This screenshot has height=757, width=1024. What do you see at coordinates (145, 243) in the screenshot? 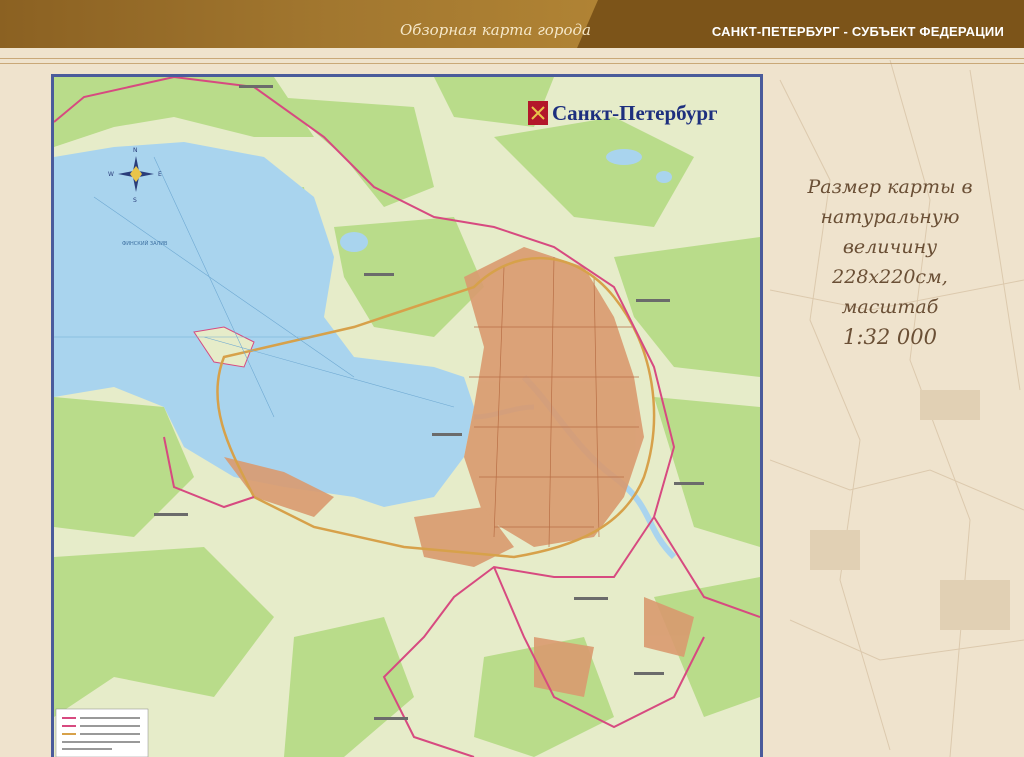
I see `gulf-label: ФИНСКИЙ ЗАЛИВ` at bounding box center [145, 243].